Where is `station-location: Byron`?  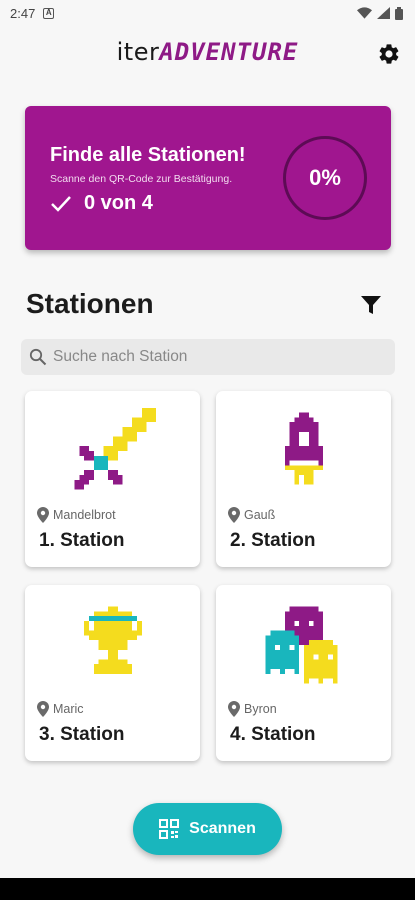
station-location: Byron is located at coordinates (252, 709).